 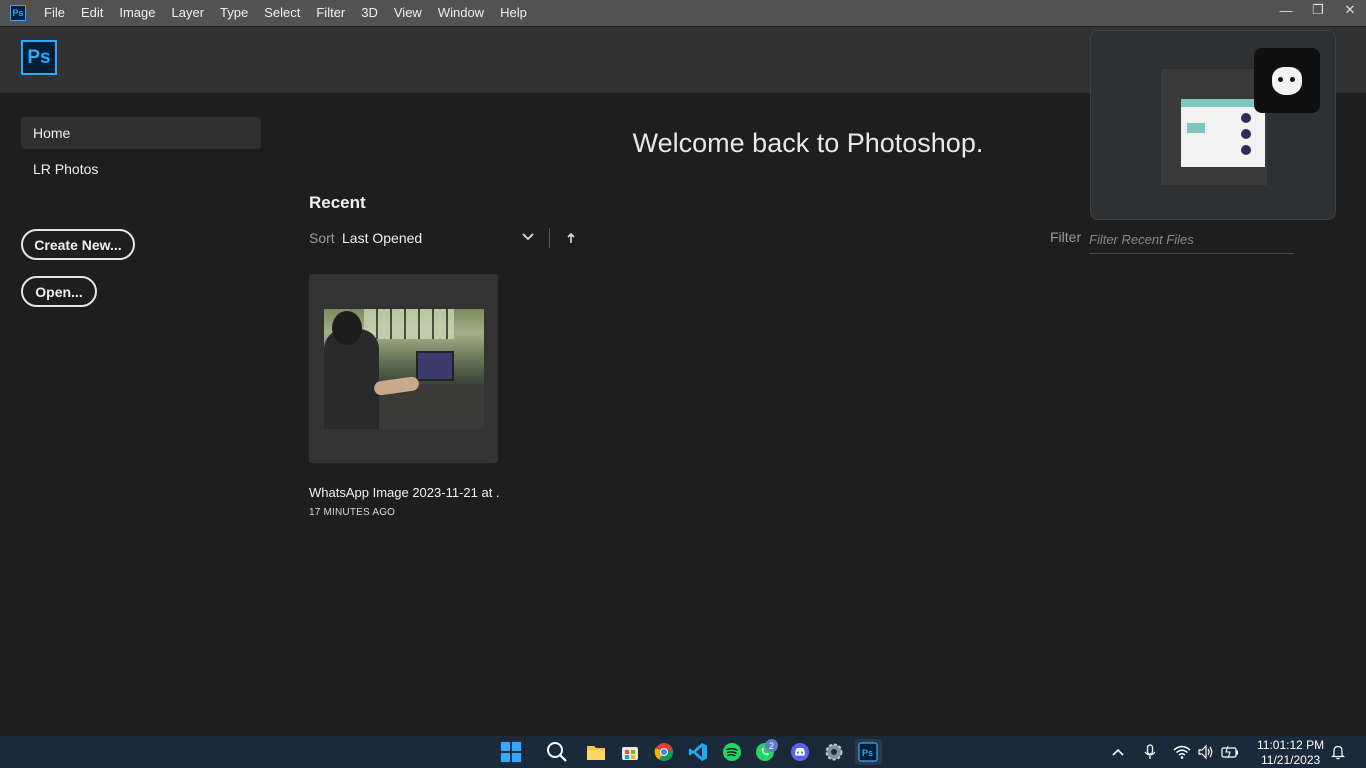 What do you see at coordinates (54, 13) in the screenshot?
I see `menu-file: File` at bounding box center [54, 13].